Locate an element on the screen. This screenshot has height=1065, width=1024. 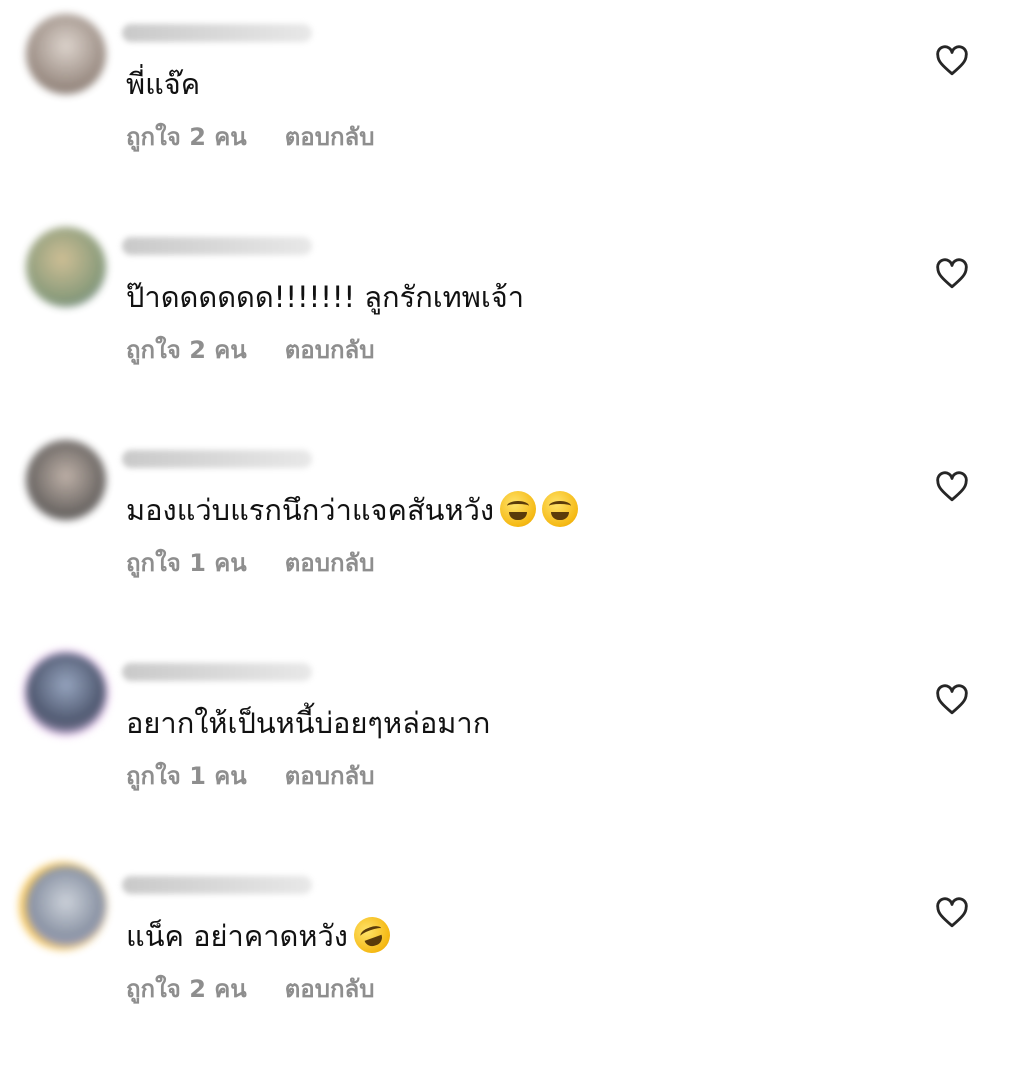
comment-text: อยากให้เป็นหนี้บ่อยๆหล่อมาก is located at coordinates (308, 723).